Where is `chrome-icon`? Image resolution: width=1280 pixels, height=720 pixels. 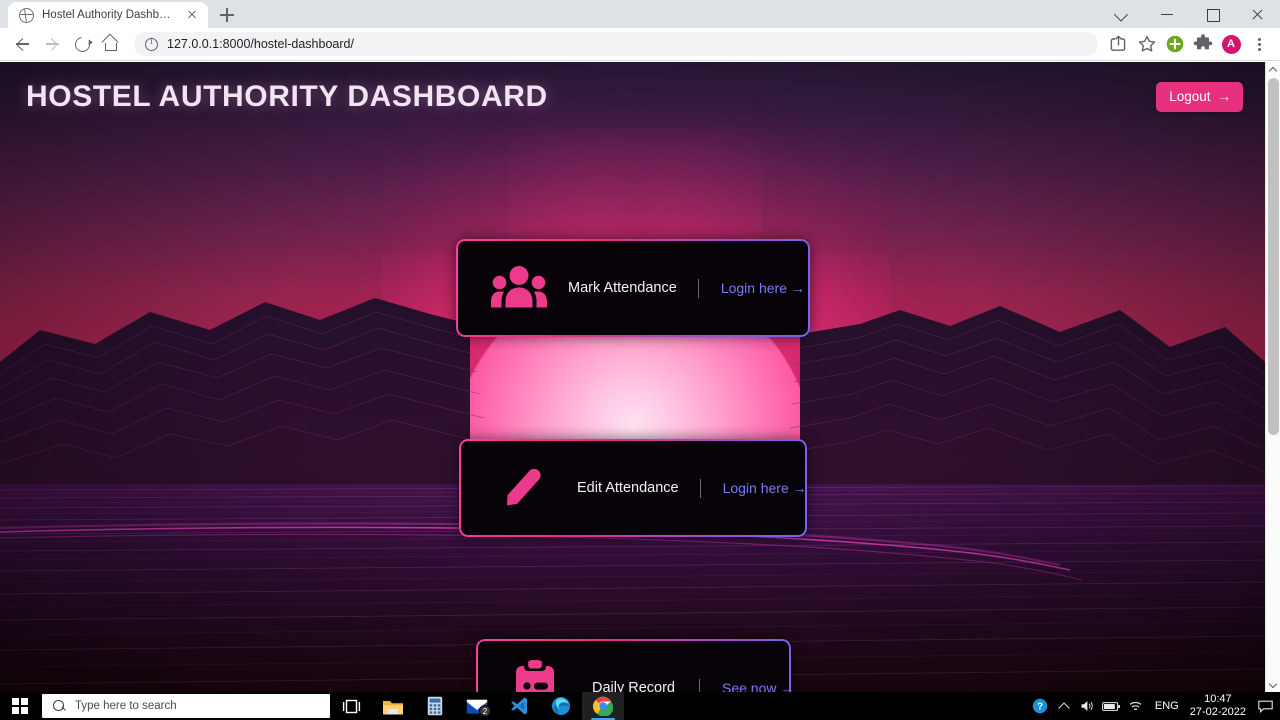 chrome-icon is located at coordinates (603, 706).